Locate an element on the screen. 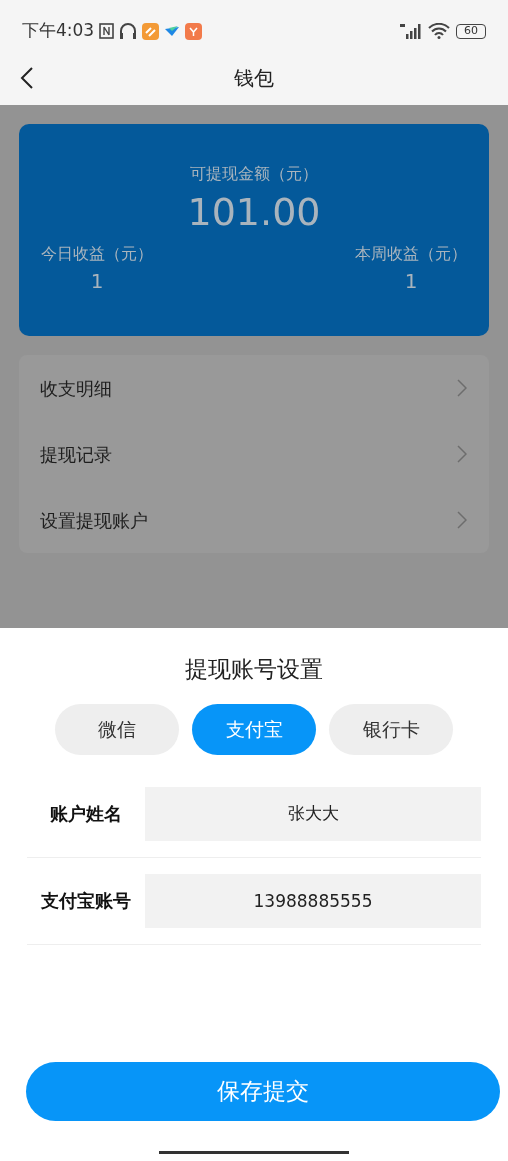 This screenshot has width=508, height=1161. status-time: 下午4:03 is located at coordinates (58, 31).